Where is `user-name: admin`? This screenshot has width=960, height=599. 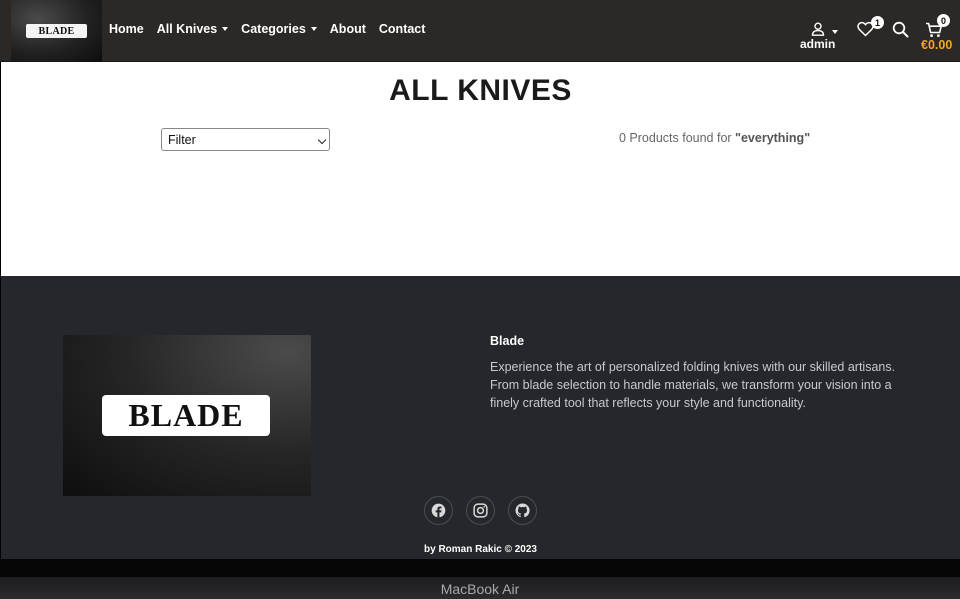 user-name: admin is located at coordinates (818, 44).